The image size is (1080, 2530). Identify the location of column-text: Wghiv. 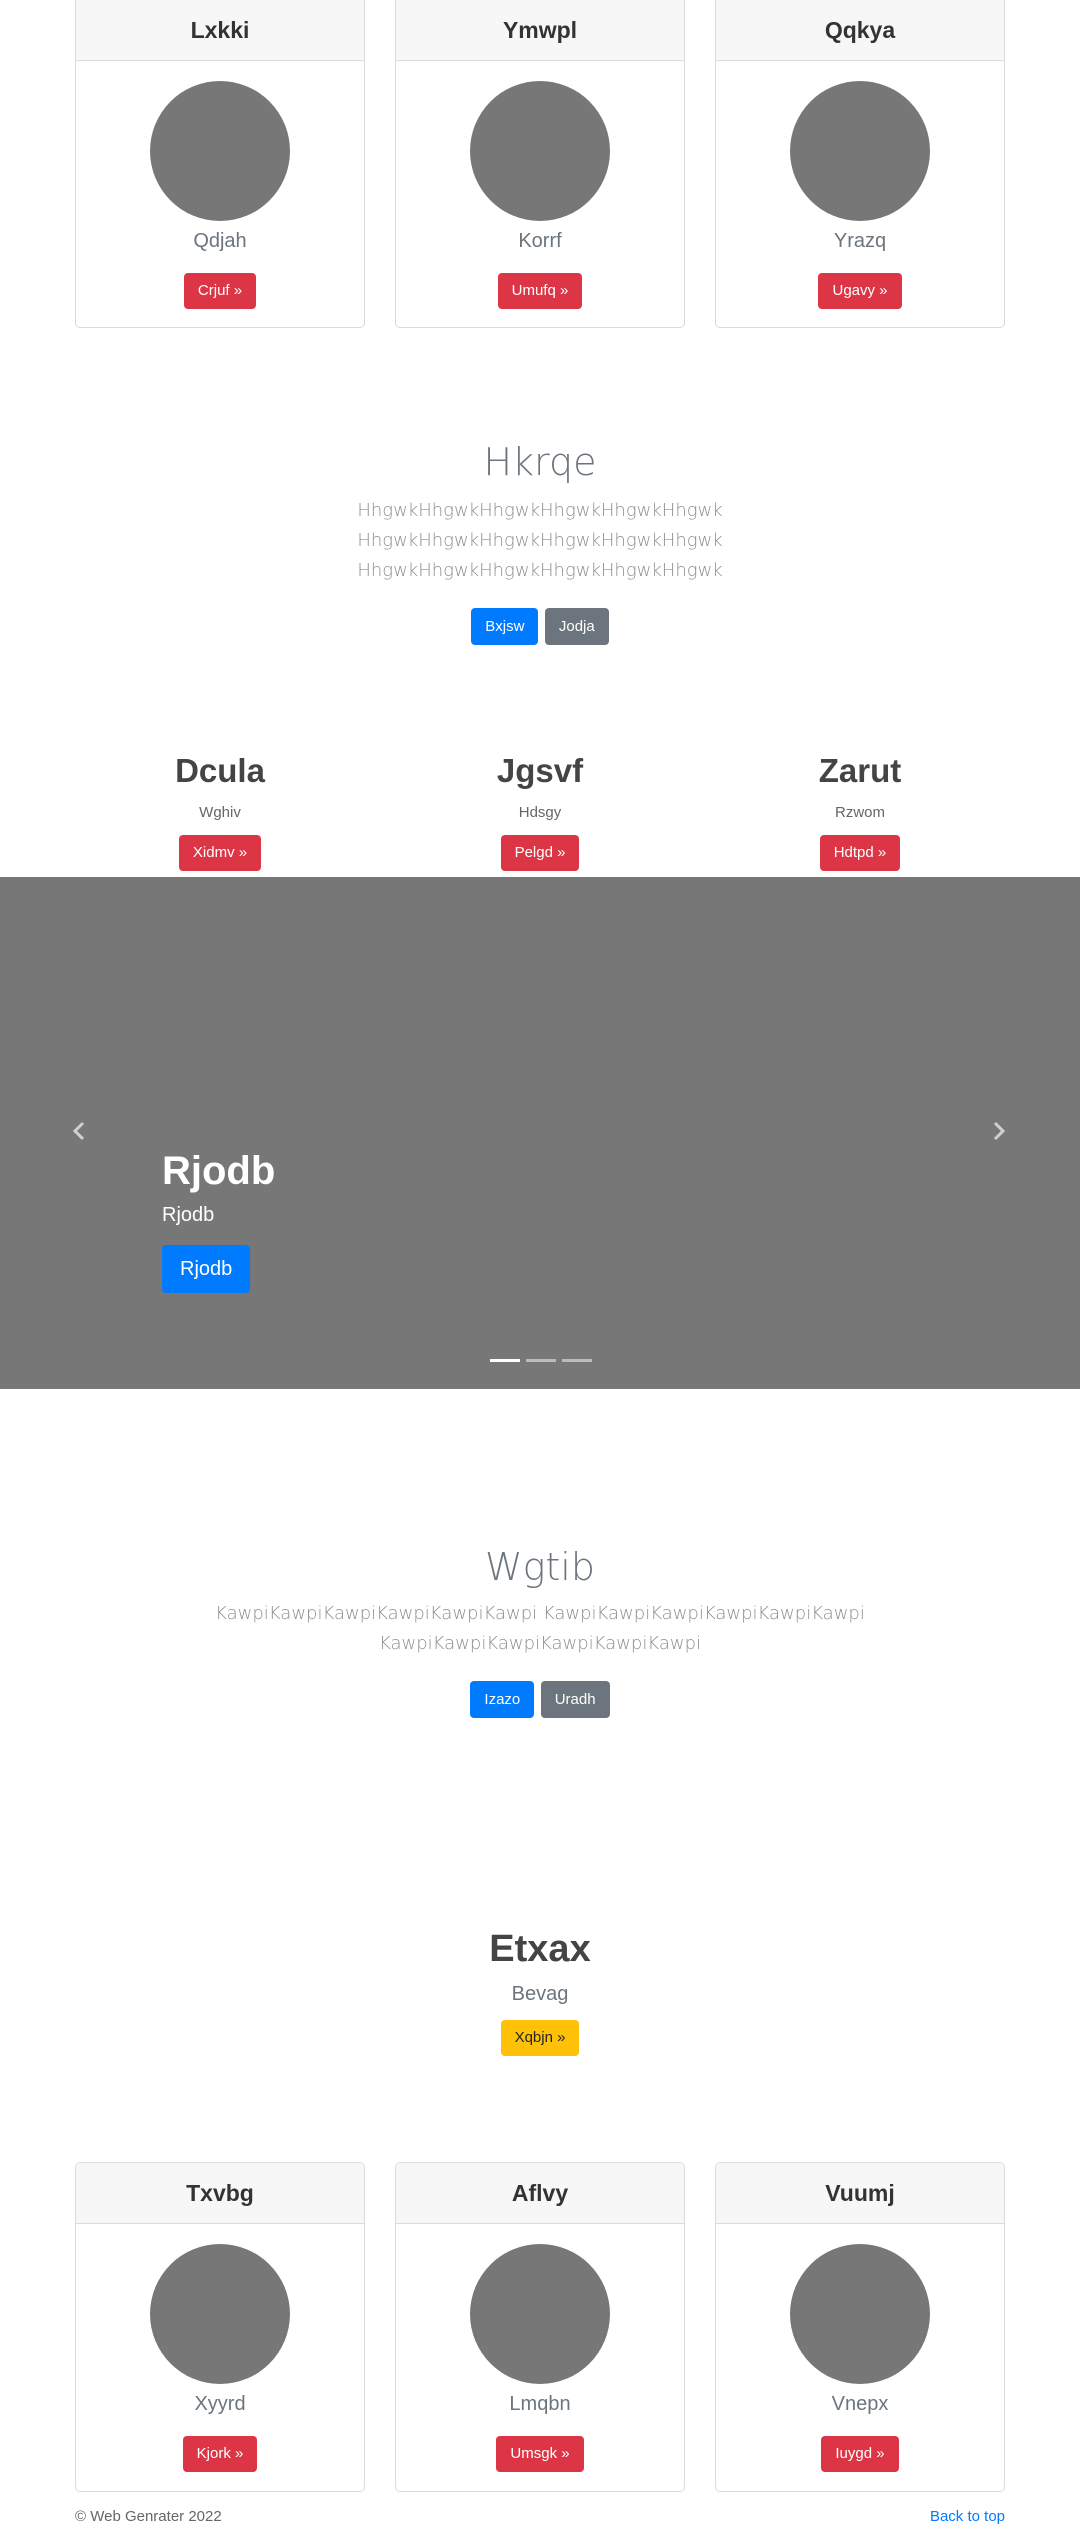
(220, 812).